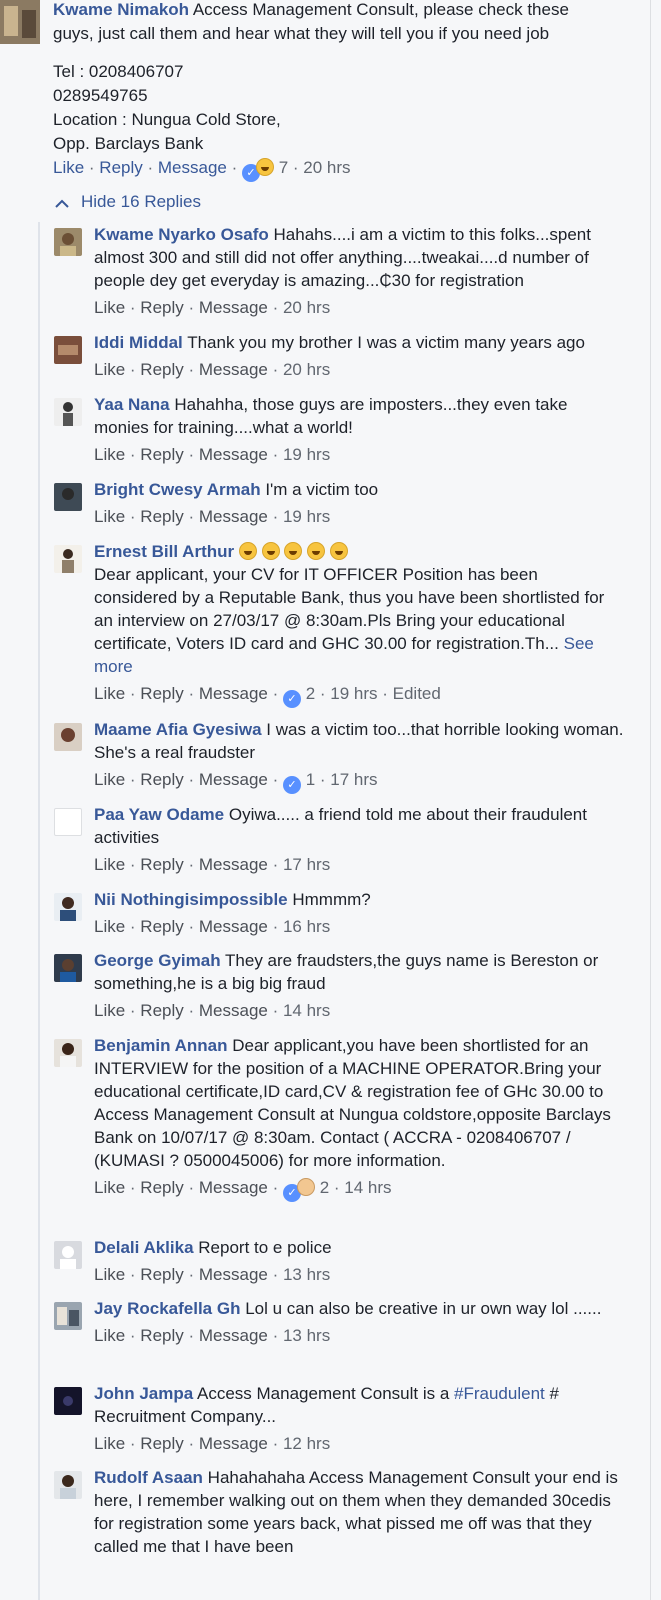 The height and width of the screenshot is (1600, 661). I want to click on reply-author: Bright Cwesy Armah, so click(177, 489).